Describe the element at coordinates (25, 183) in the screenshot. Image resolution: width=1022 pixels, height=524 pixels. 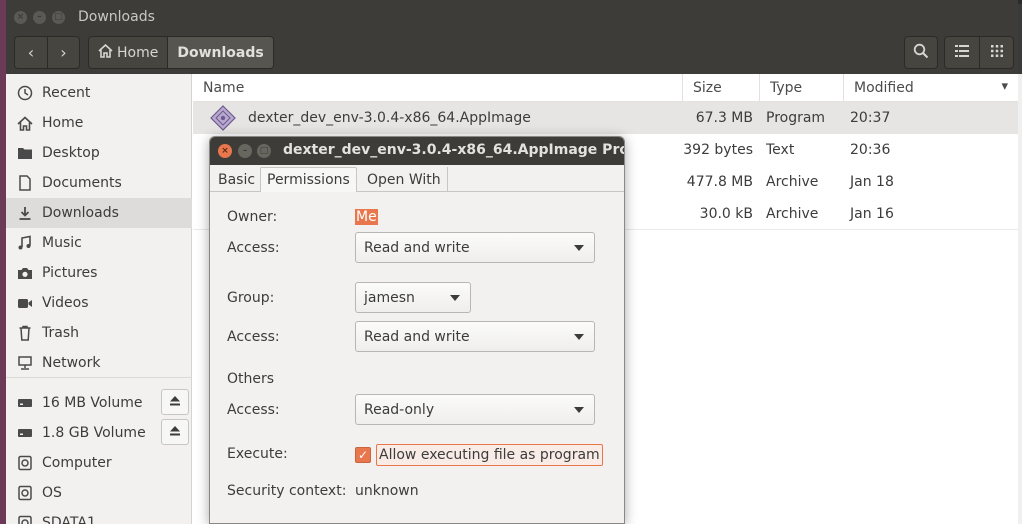
I see `document-icon` at that location.